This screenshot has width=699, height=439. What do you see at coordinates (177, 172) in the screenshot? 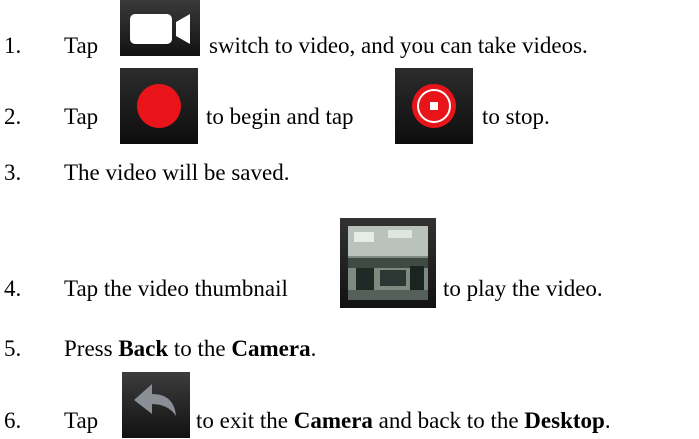
I see `step-text: The video will be saved.` at bounding box center [177, 172].